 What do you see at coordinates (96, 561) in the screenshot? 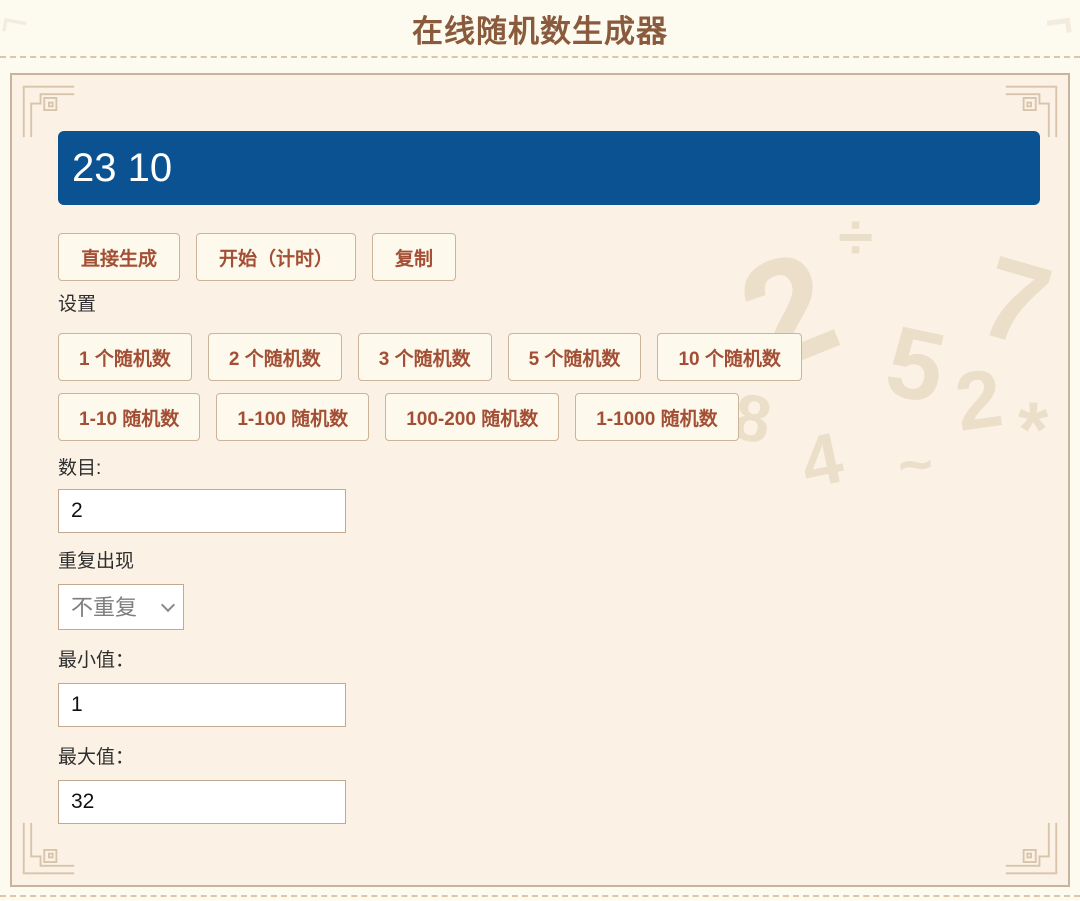
I see `repeat-field-label: 重复出现` at bounding box center [96, 561].